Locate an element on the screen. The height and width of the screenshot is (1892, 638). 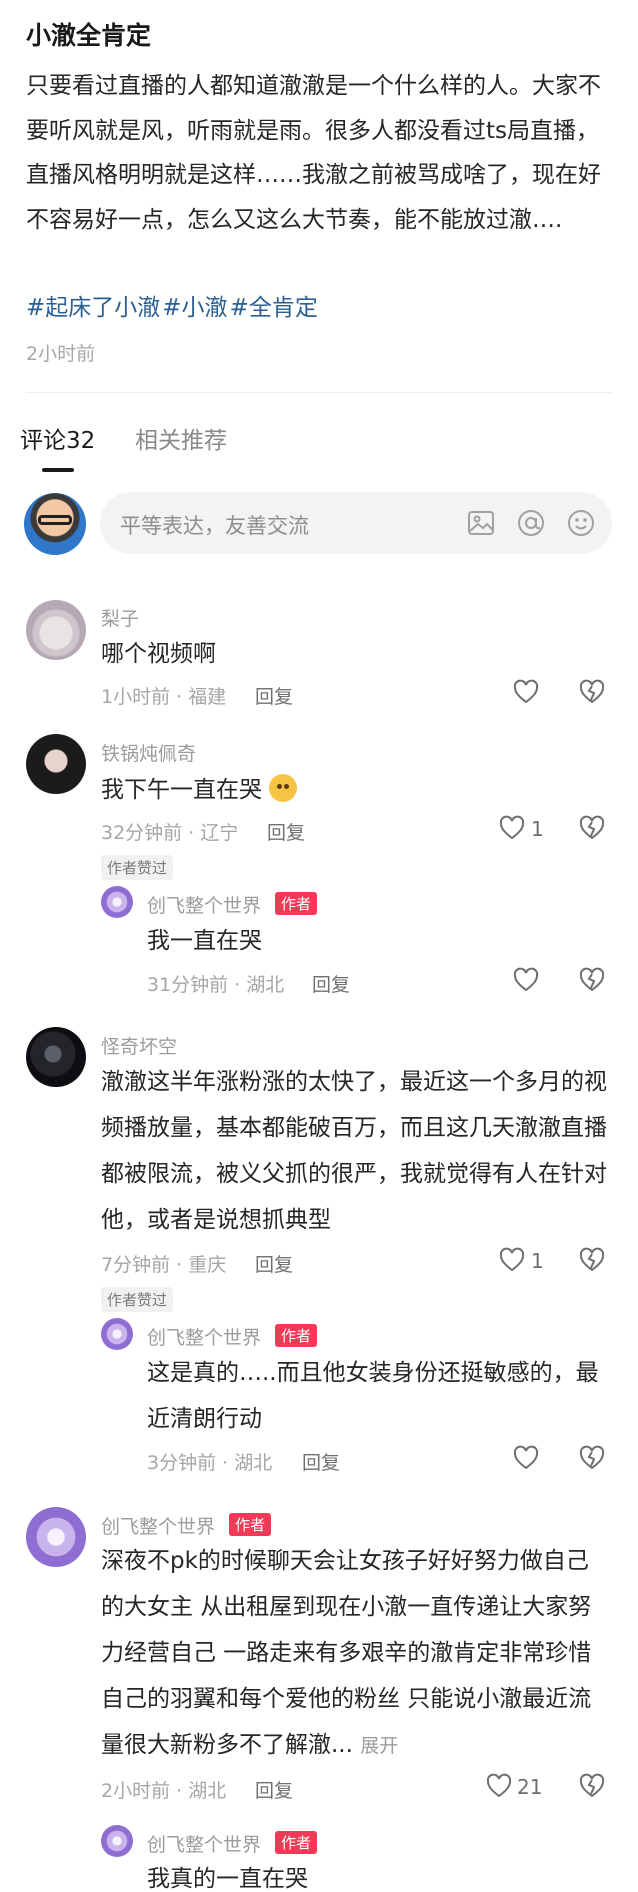
comment-text: 我真的一直在哭 is located at coordinates (227, 1879).